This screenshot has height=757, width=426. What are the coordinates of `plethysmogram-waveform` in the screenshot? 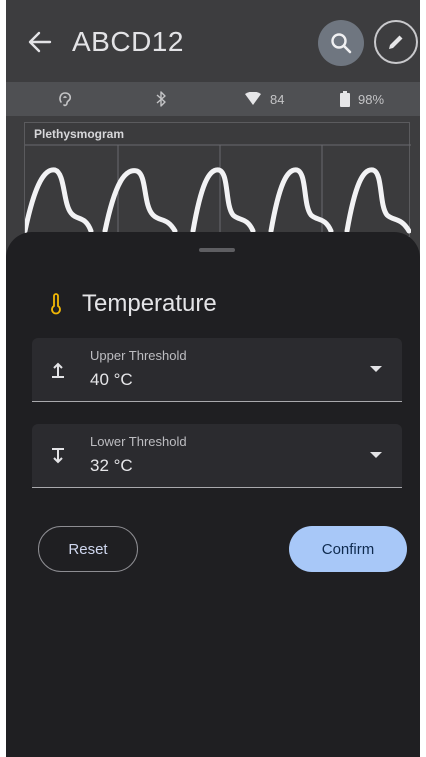 It's located at (218, 191).